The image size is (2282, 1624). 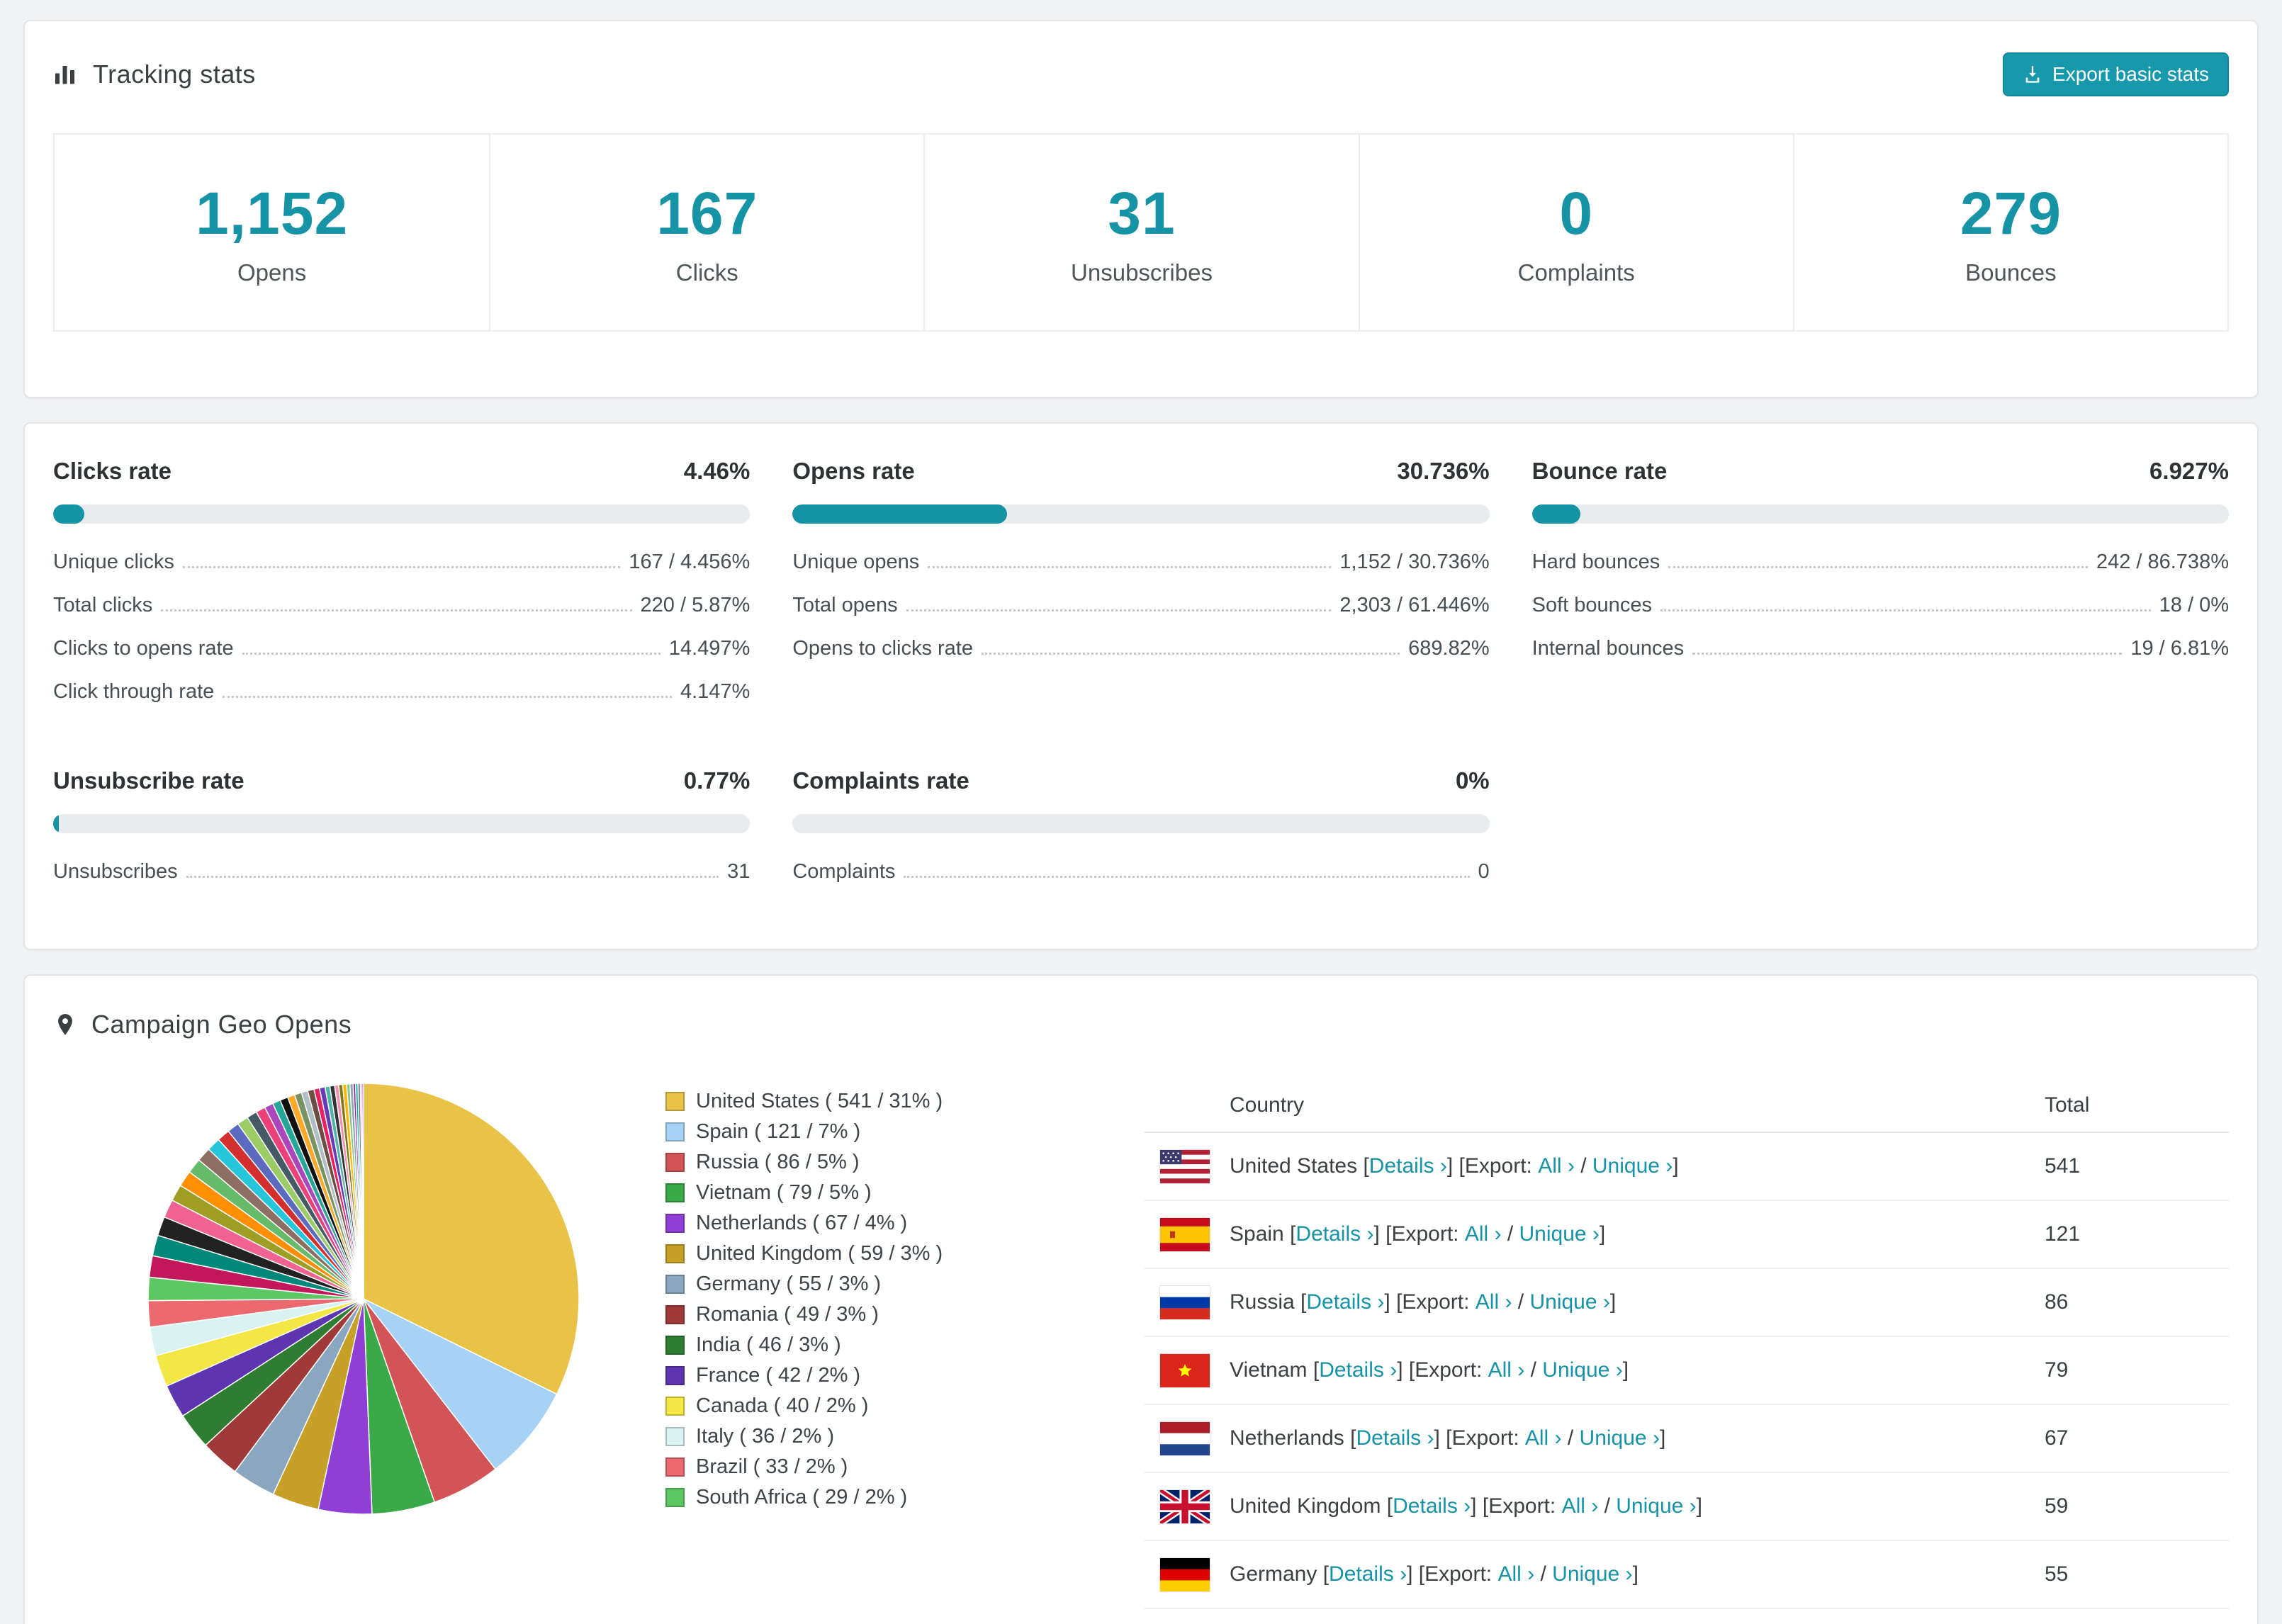 What do you see at coordinates (1608, 648) in the screenshot?
I see `rate-row-label: Internal bounces` at bounding box center [1608, 648].